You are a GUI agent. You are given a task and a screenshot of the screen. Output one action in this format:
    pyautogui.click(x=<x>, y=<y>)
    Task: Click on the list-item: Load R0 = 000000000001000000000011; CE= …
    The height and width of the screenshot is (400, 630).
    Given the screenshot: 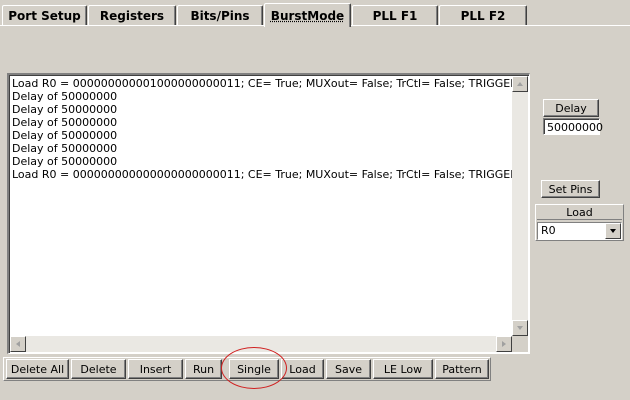 What is the action you would take?
    pyautogui.click(x=261, y=83)
    